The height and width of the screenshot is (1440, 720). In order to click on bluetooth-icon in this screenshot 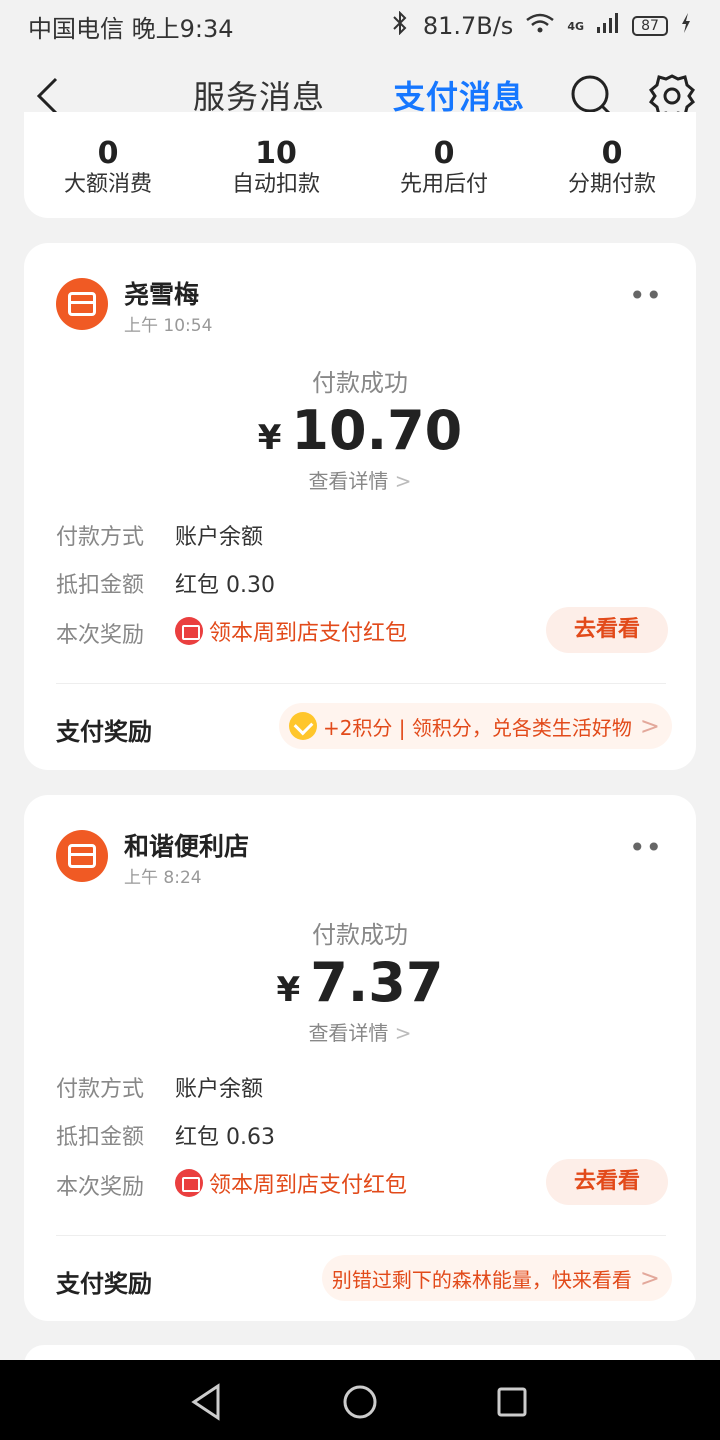, I will do `click(400, 25)`.